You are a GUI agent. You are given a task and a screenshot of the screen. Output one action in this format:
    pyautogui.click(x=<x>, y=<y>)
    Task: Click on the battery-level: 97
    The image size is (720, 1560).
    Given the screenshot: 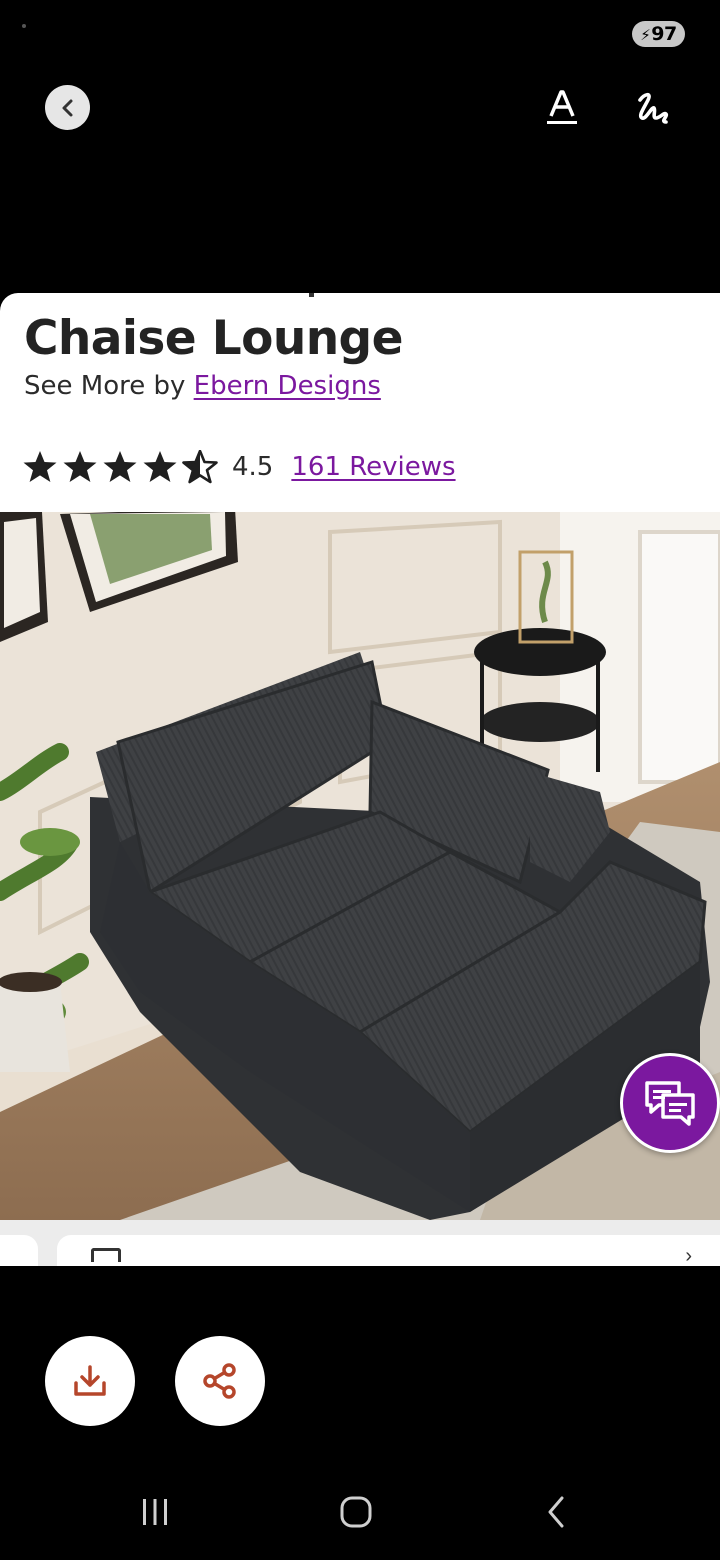 What is the action you would take?
    pyautogui.click(x=664, y=34)
    